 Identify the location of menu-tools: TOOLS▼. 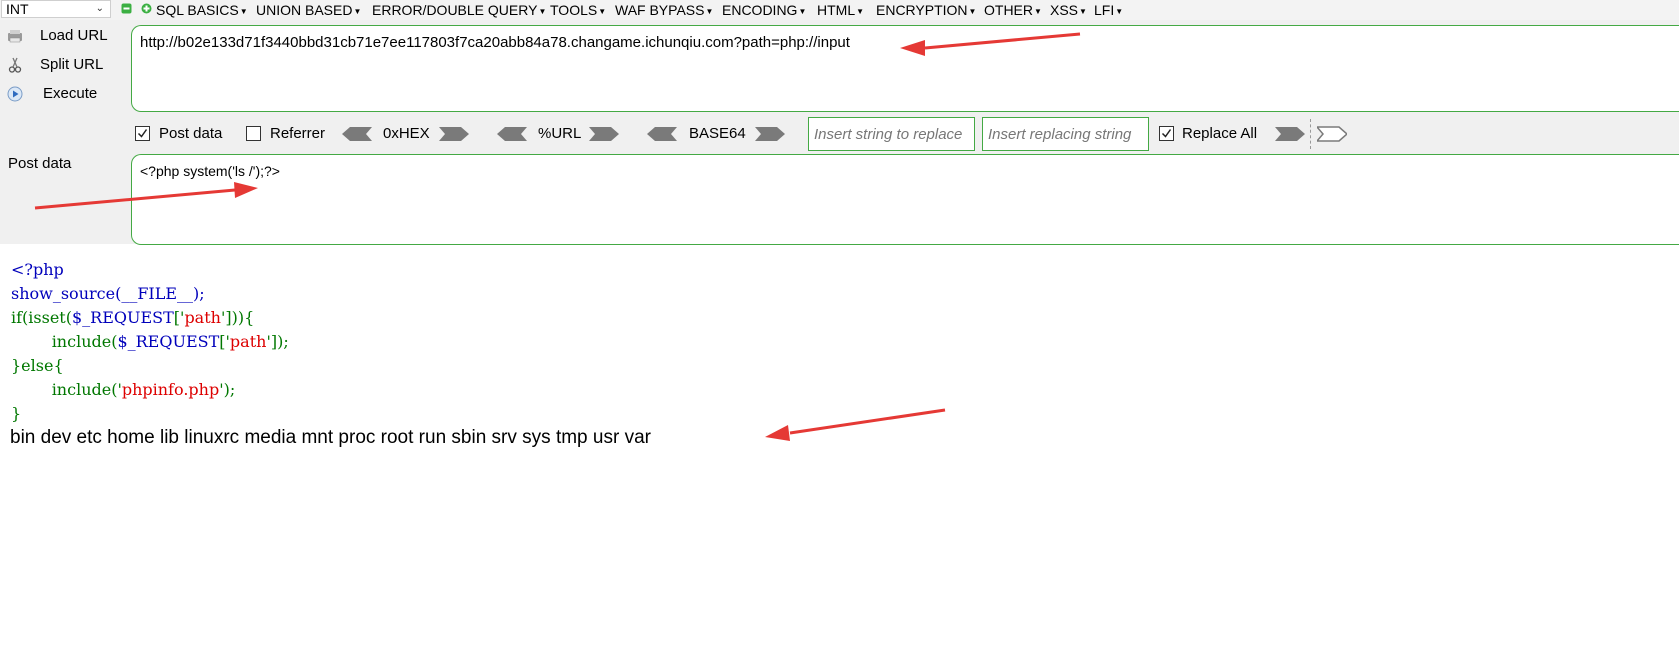
(578, 10).